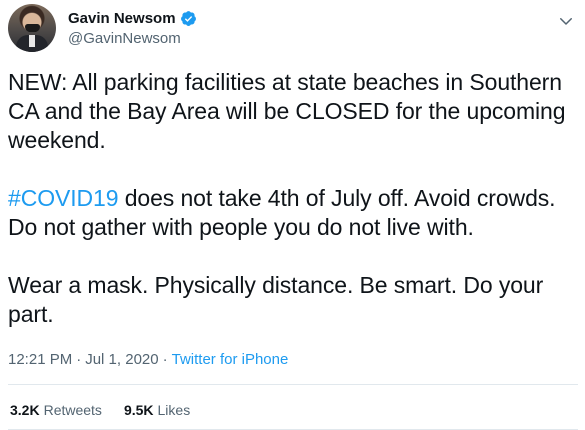  I want to click on hashtag-link: #COVID19, so click(63, 198).